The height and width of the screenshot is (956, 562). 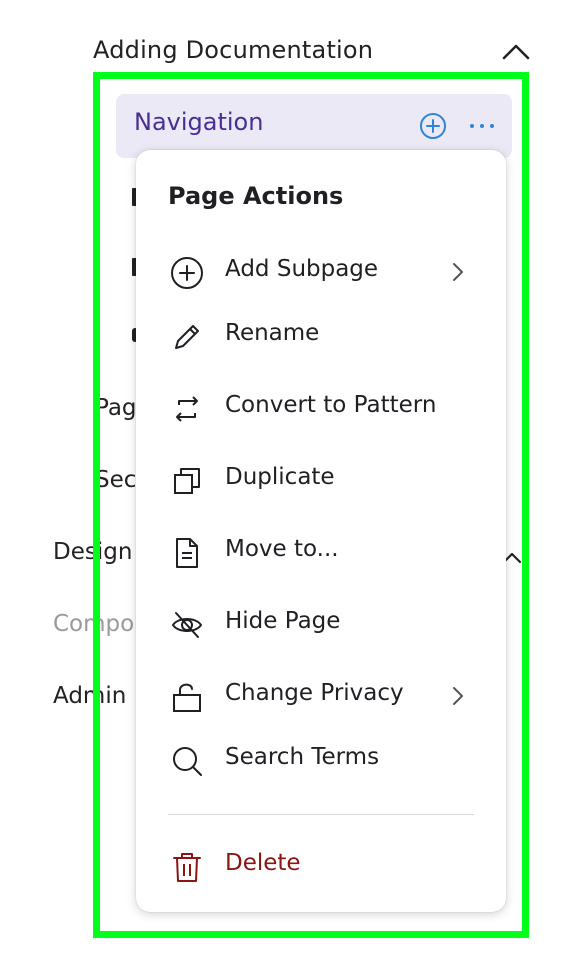 What do you see at coordinates (187, 409) in the screenshot?
I see `convert-arrows-icon` at bounding box center [187, 409].